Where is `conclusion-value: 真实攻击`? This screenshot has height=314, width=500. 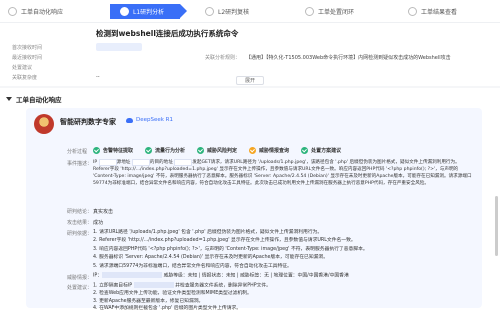 conclusion-value: 真实攻击 is located at coordinates (103, 212).